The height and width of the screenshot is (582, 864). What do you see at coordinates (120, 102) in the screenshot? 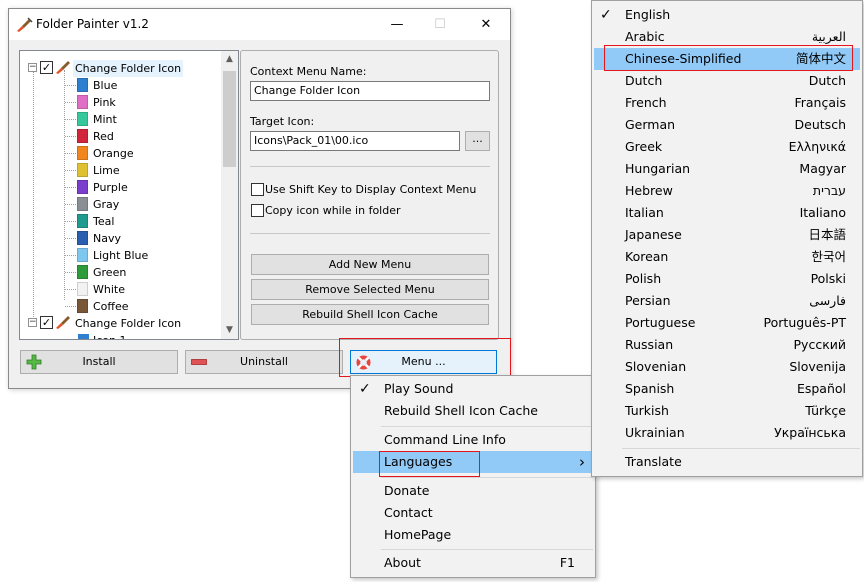
I see `tree-item: Pink` at bounding box center [120, 102].